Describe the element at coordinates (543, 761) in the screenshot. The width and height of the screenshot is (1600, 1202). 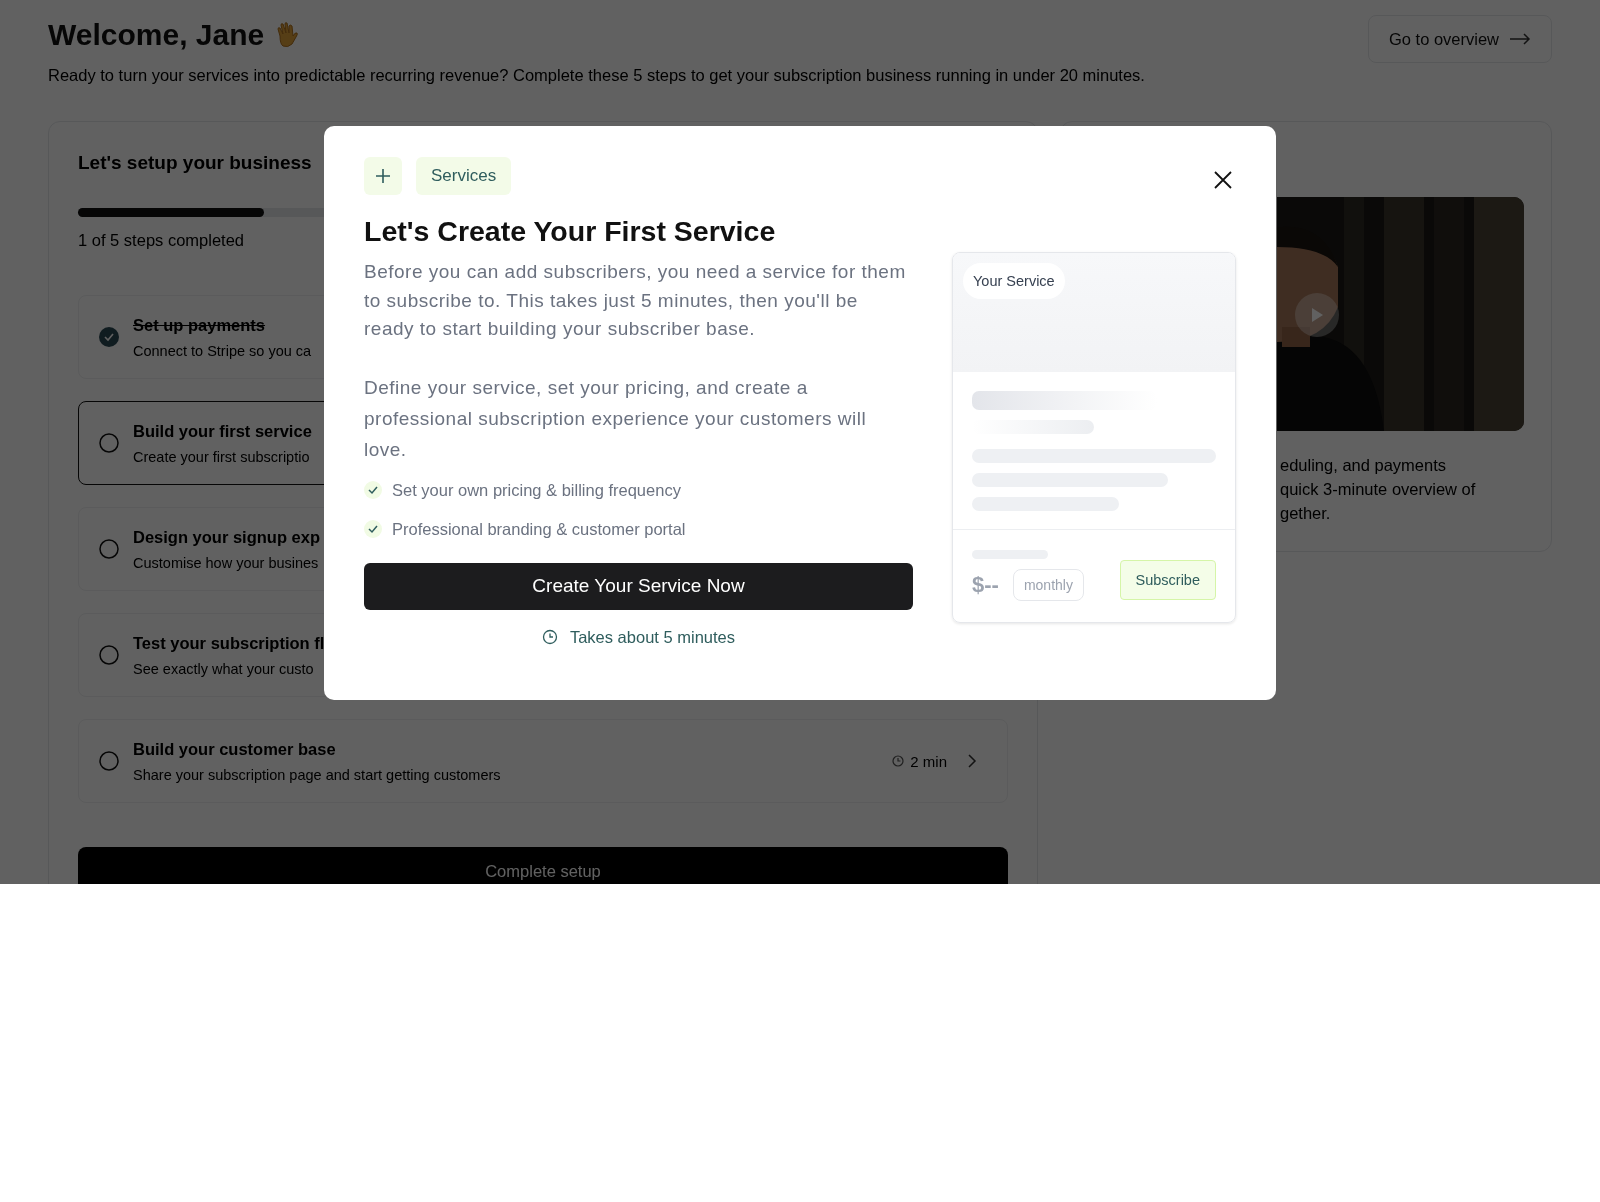
I see `step-item: Build your customer base Share your subscription page and start getting customers 2 min` at that location.